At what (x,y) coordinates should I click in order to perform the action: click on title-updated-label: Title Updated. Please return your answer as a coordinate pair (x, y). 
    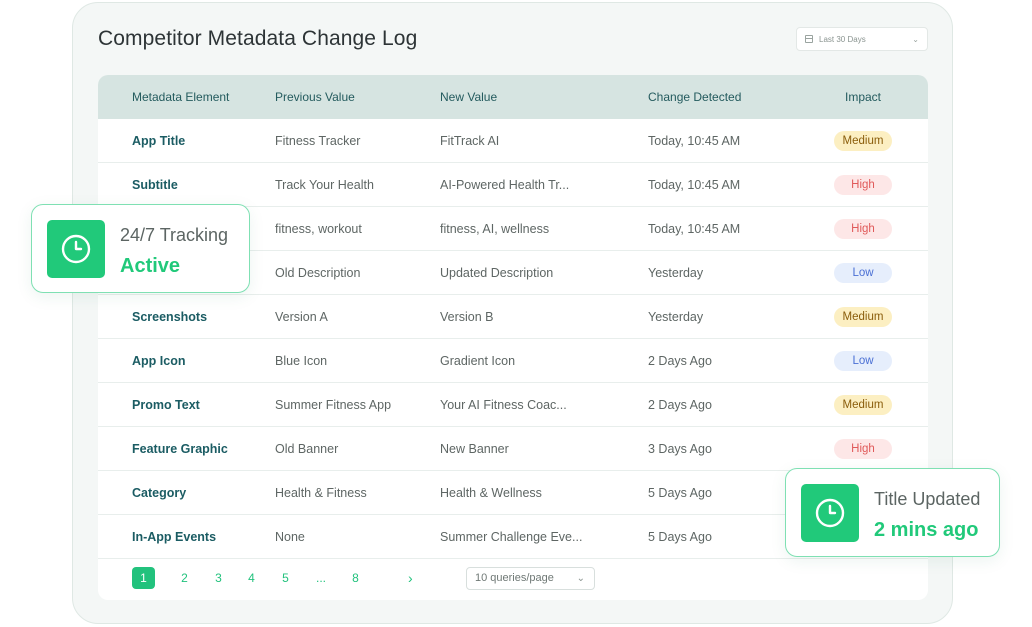
    Looking at the image, I should click on (927, 499).